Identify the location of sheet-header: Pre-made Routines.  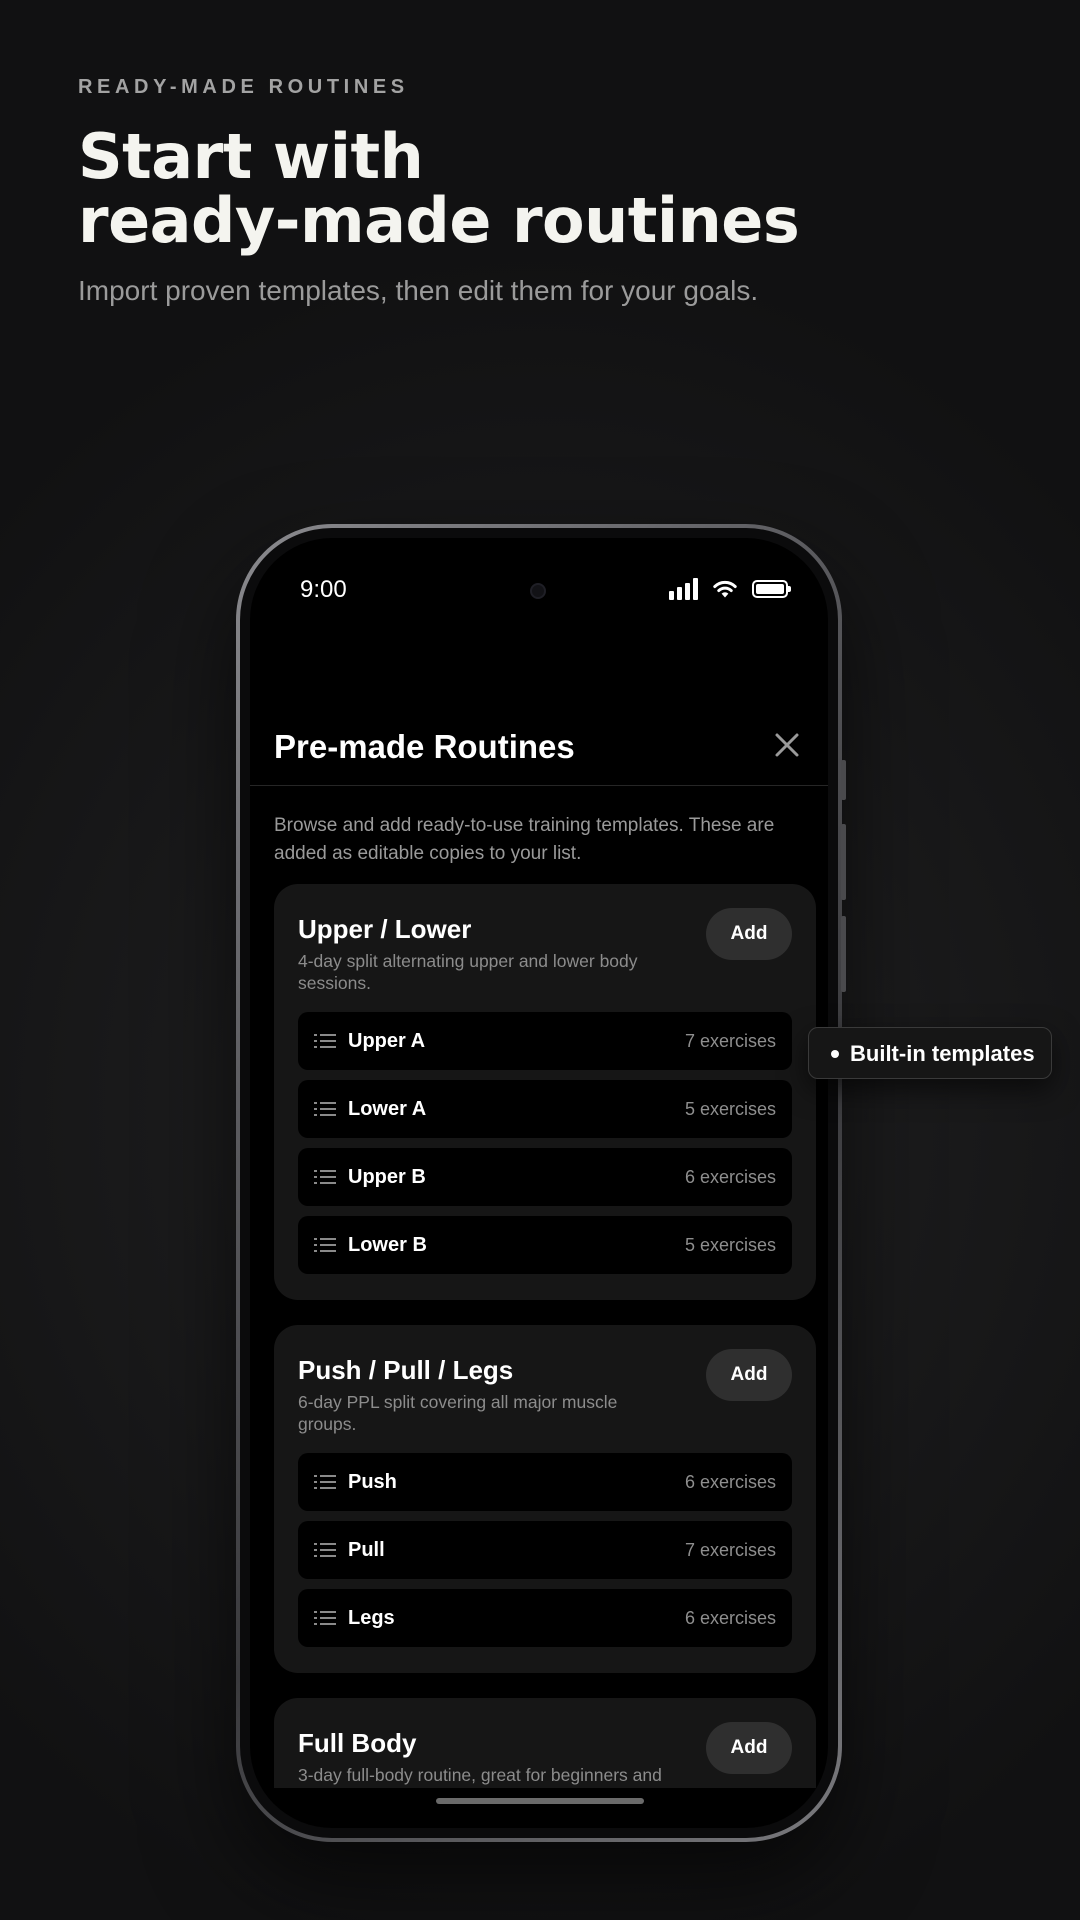
(539, 736).